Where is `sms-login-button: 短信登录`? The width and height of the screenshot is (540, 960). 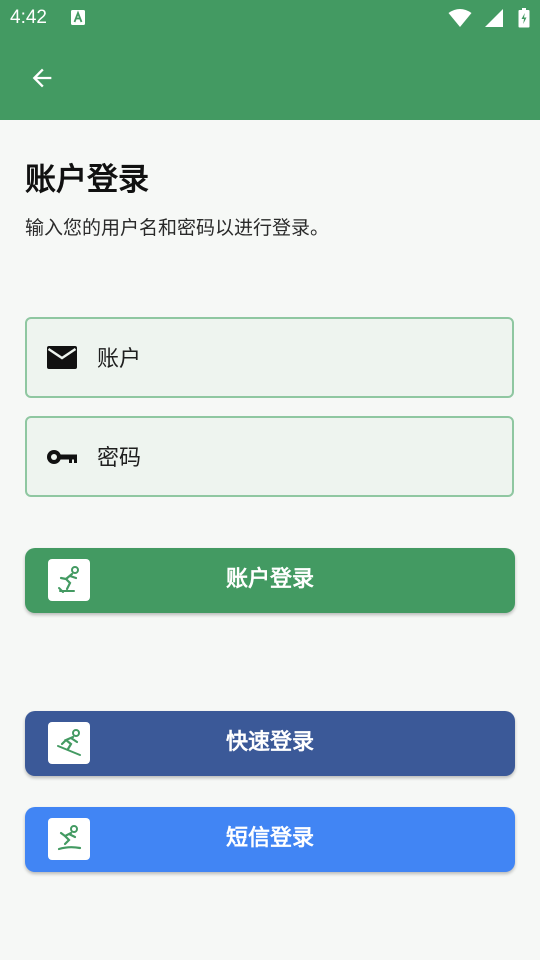
sms-login-button: 短信登录 is located at coordinates (270, 839).